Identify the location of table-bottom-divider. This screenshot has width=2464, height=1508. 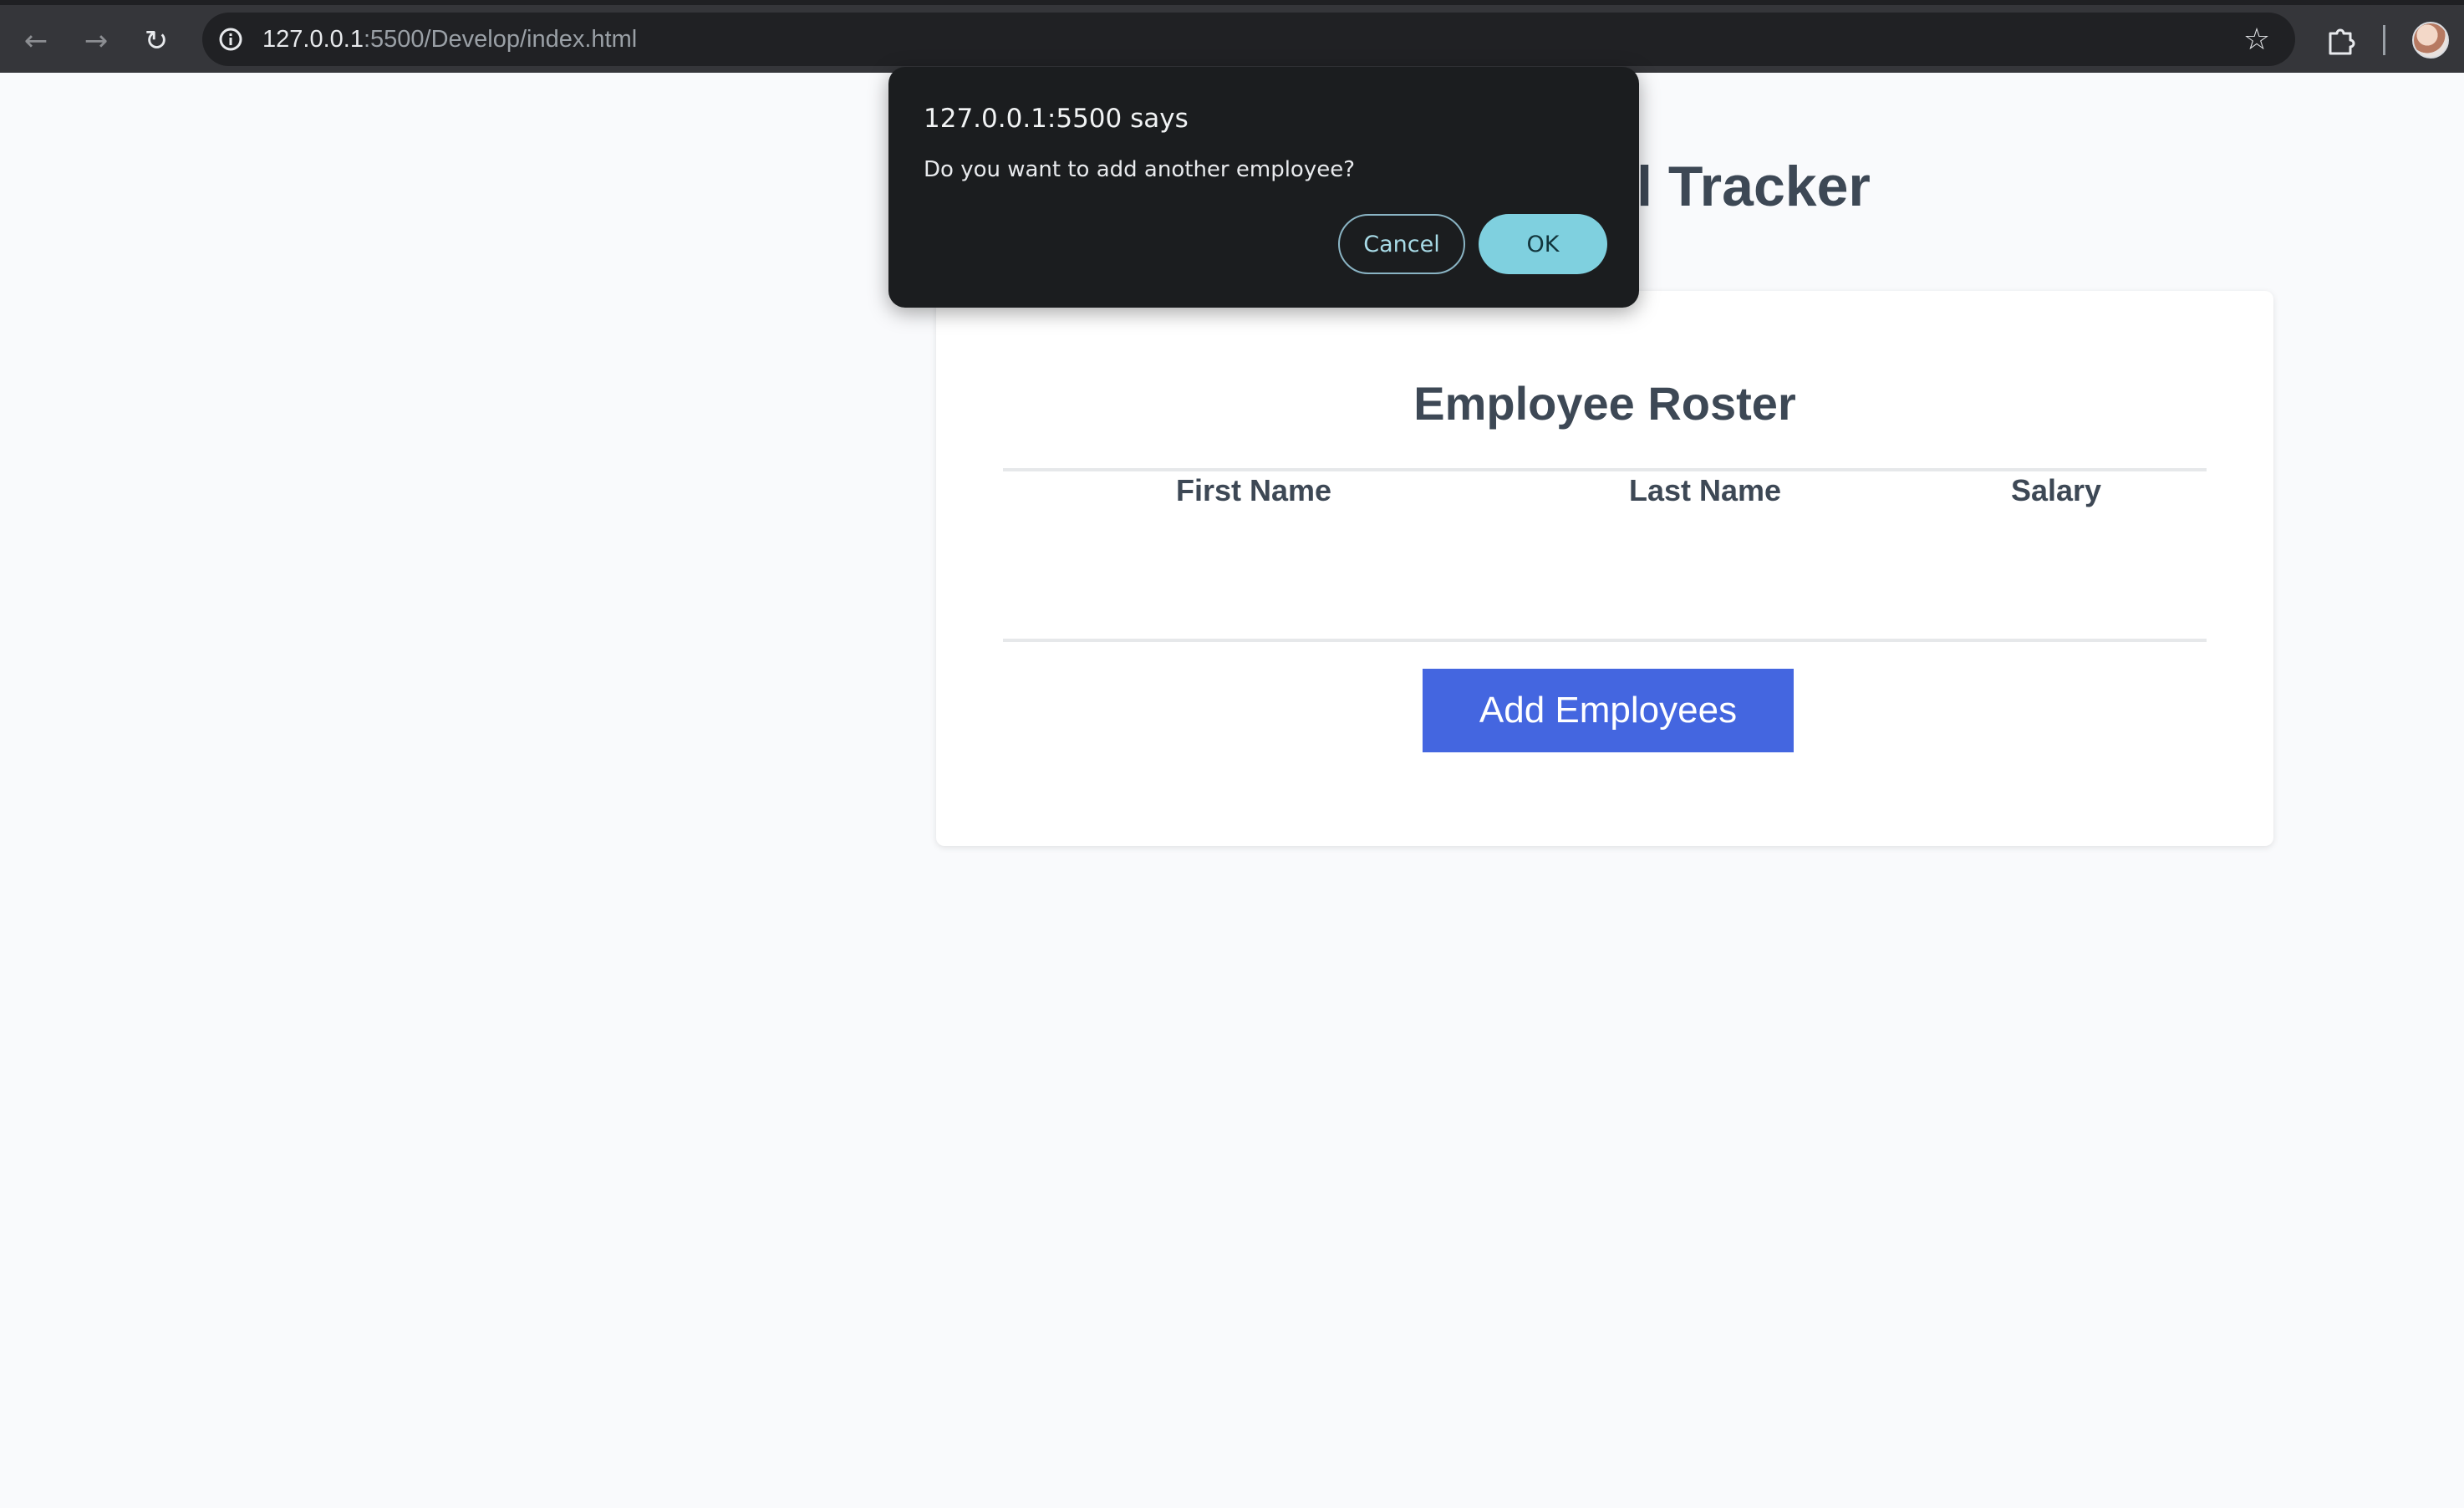
(1605, 640).